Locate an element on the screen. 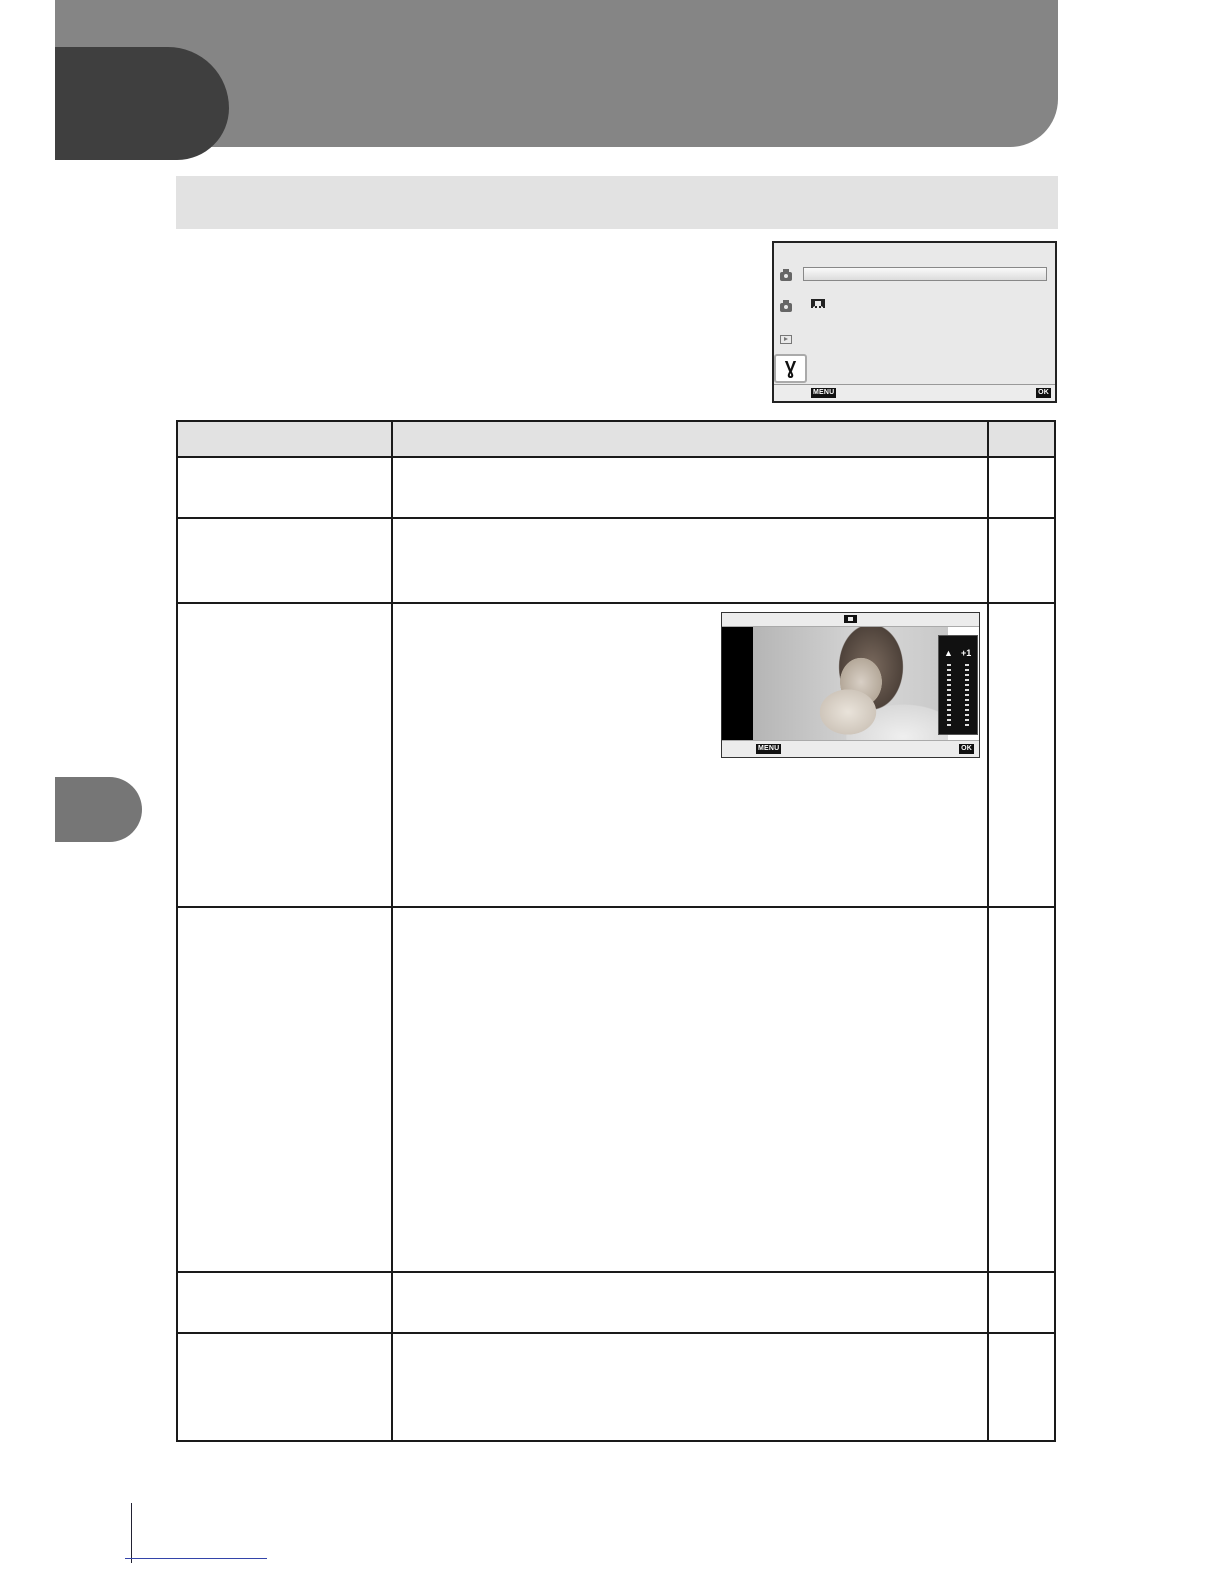  side-chapter-tab is located at coordinates (98, 809).